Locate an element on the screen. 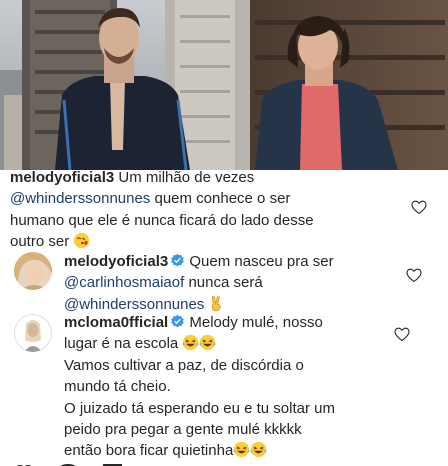 This screenshot has height=466, width=448. comment-text: peido pra pegar a gente mulé kkkkk is located at coordinates (183, 430).